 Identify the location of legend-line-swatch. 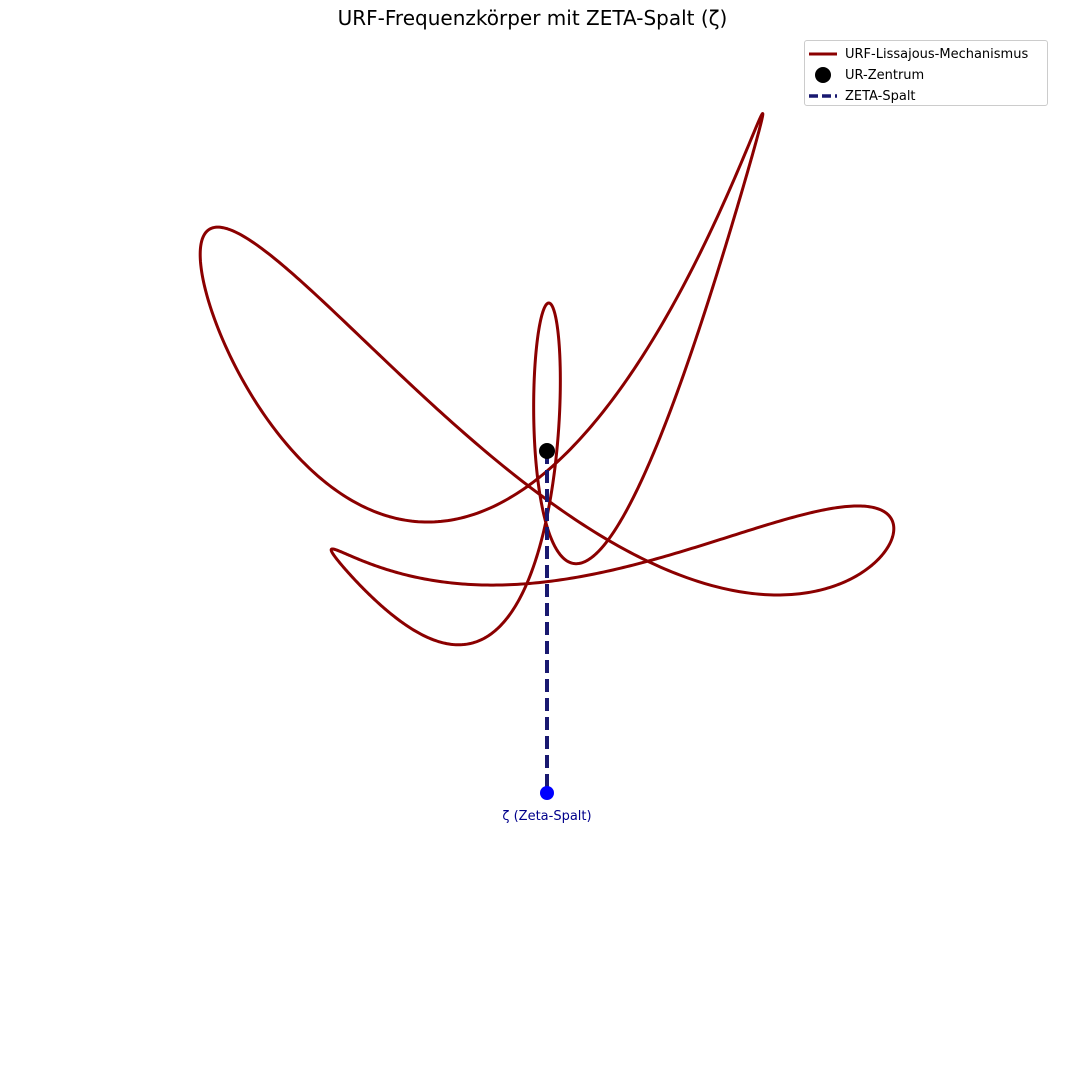
(825, 54).